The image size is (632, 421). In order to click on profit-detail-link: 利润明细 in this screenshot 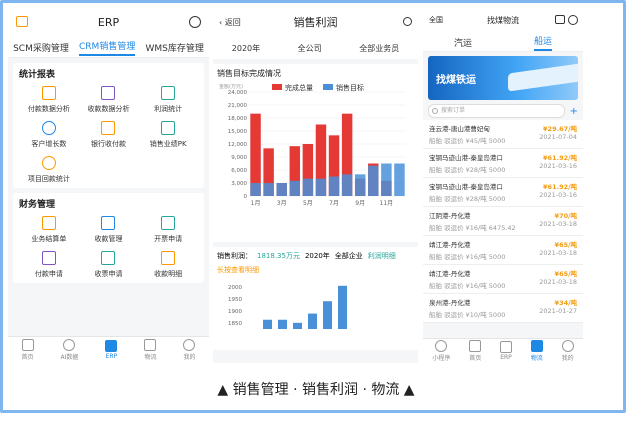, I will do `click(382, 256)`.